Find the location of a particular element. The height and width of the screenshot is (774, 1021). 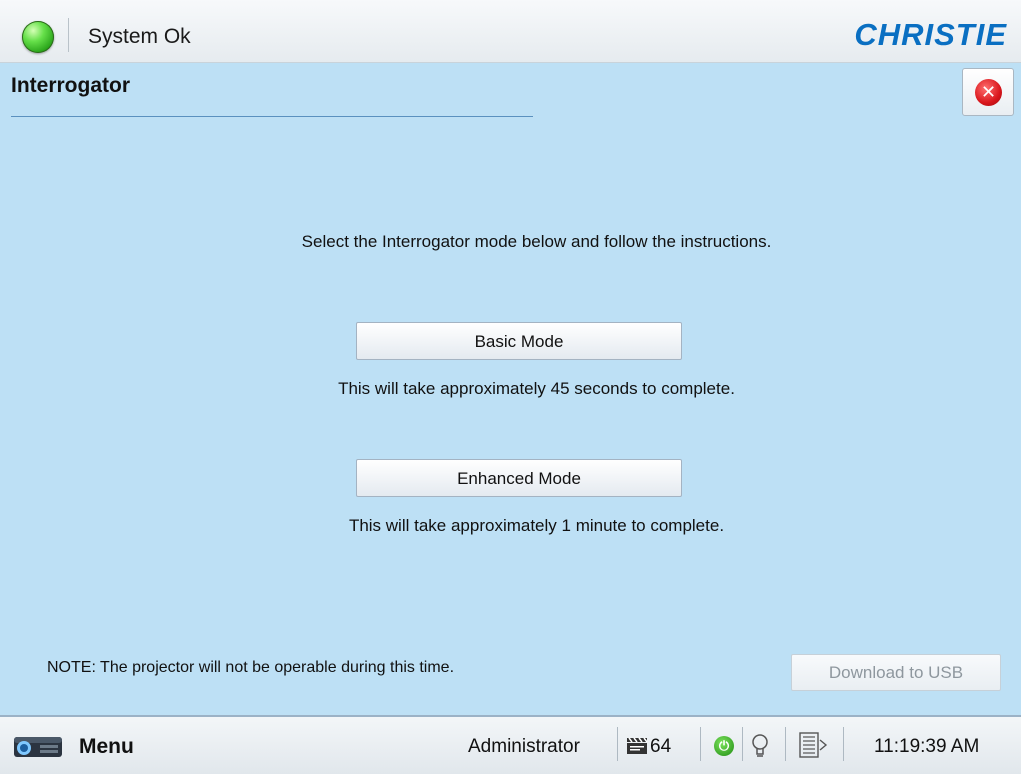

close-icon: ✕ is located at coordinates (988, 92).